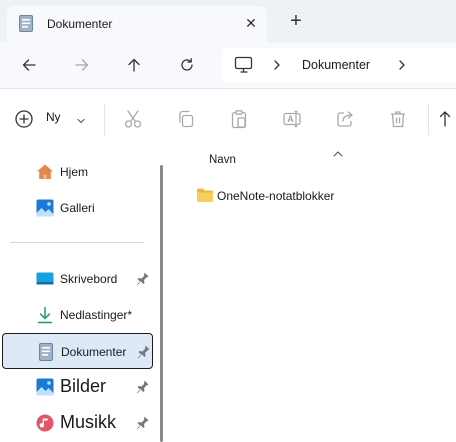  Describe the element at coordinates (45, 208) in the screenshot. I see `gallery-icon` at that location.